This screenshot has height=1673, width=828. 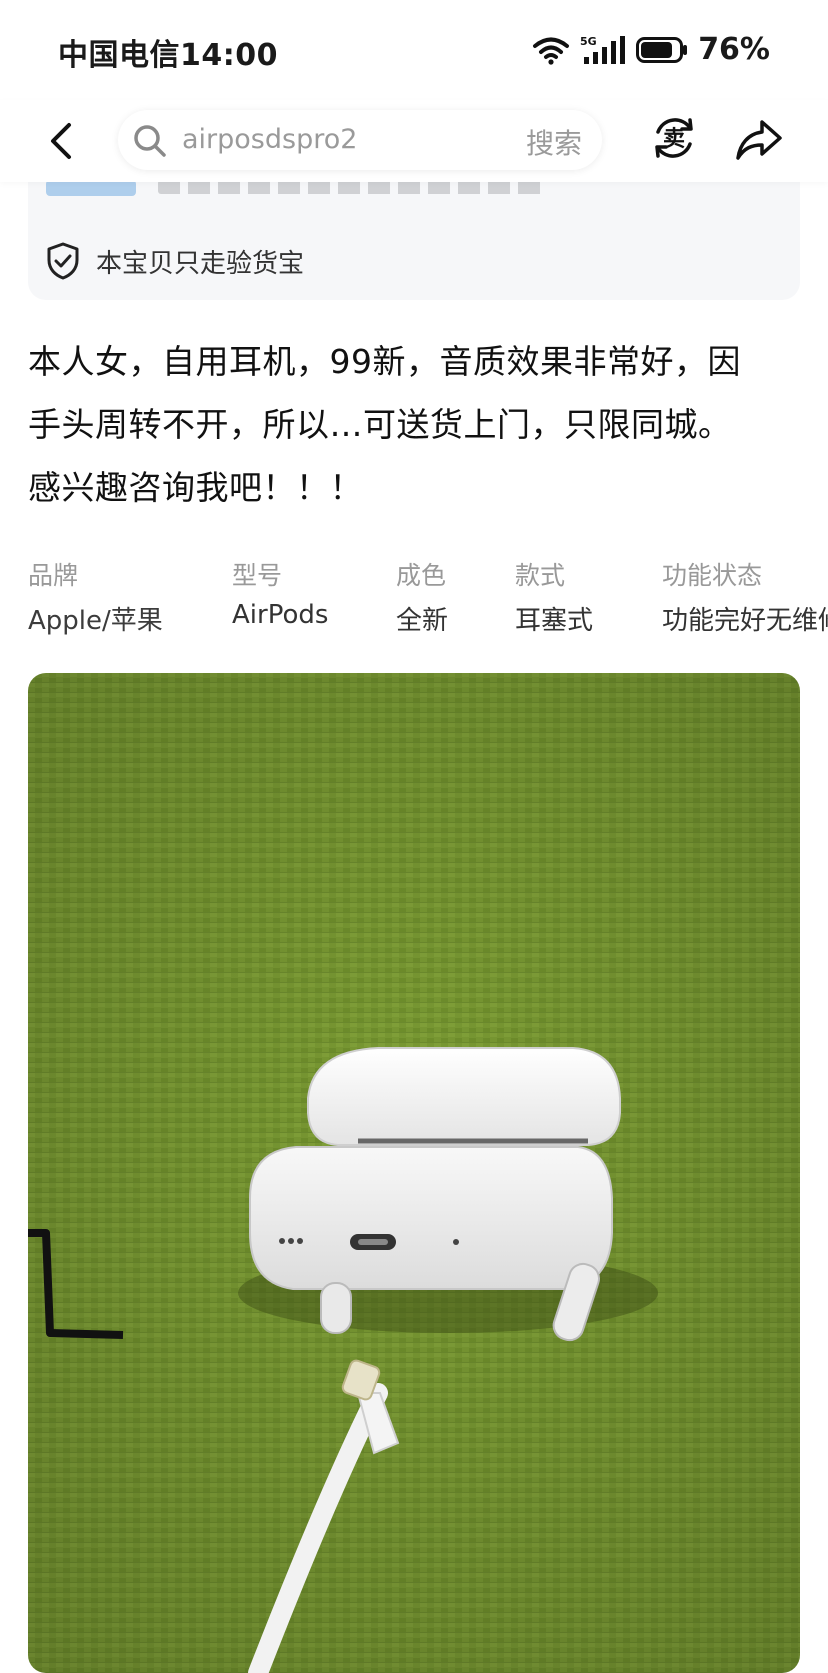 I want to click on status-bar: 中国电信14:00 5G 76%, so click(x=414, y=50).